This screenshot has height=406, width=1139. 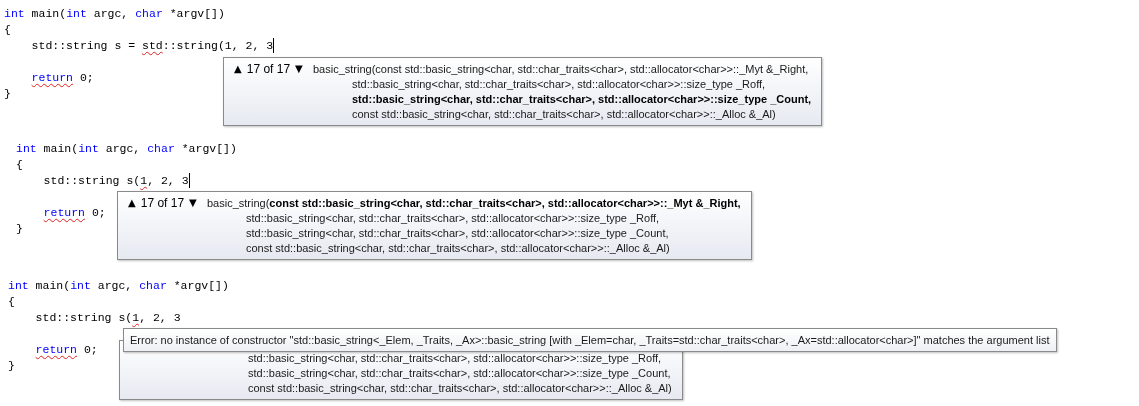 I want to click on code-line: std::string s = std::string(1, 2, 3, so click(x=152, y=45).